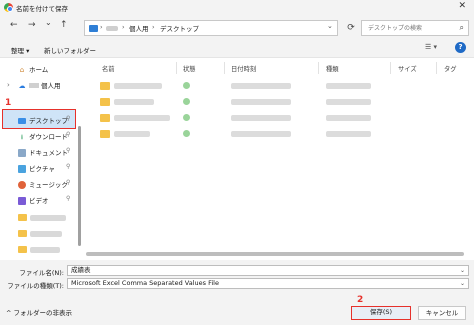 The image size is (474, 325). I want to click on sidebar-item-documents: ドキュメント, so click(43, 152).